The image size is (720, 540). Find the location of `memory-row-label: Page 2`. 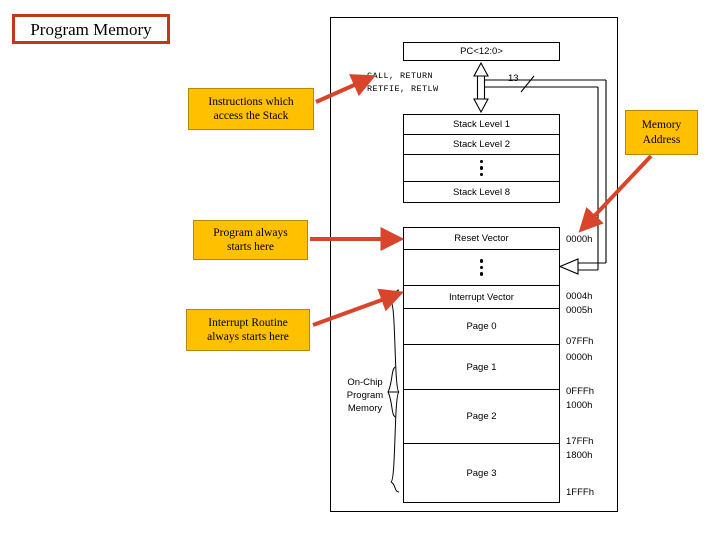

memory-row-label: Page 2 is located at coordinates (481, 416).